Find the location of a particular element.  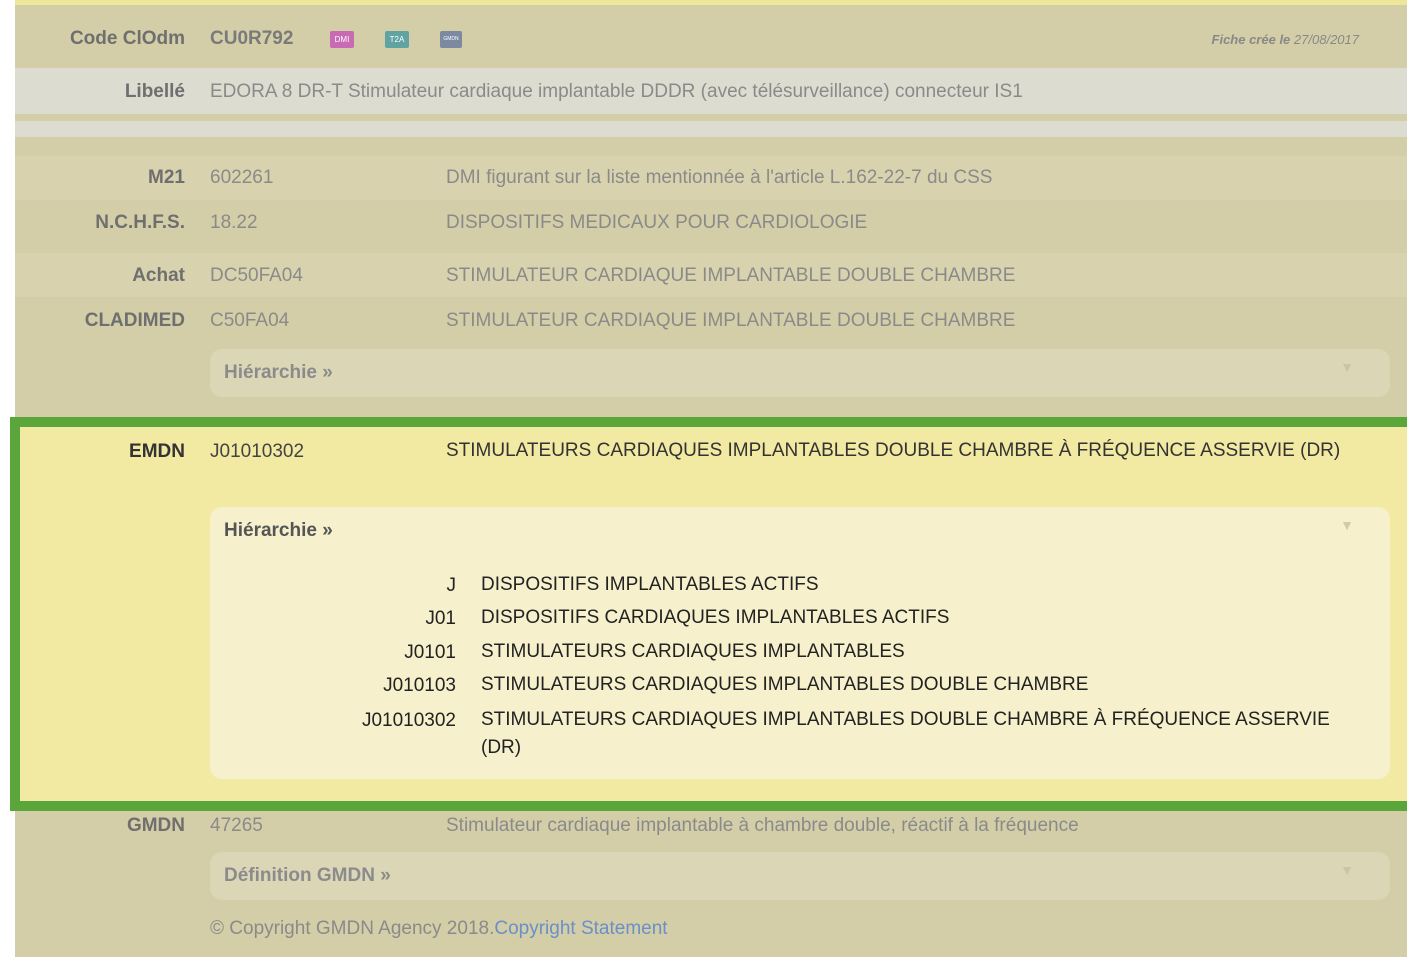

gmdn-code: 47265 is located at coordinates (236, 825).